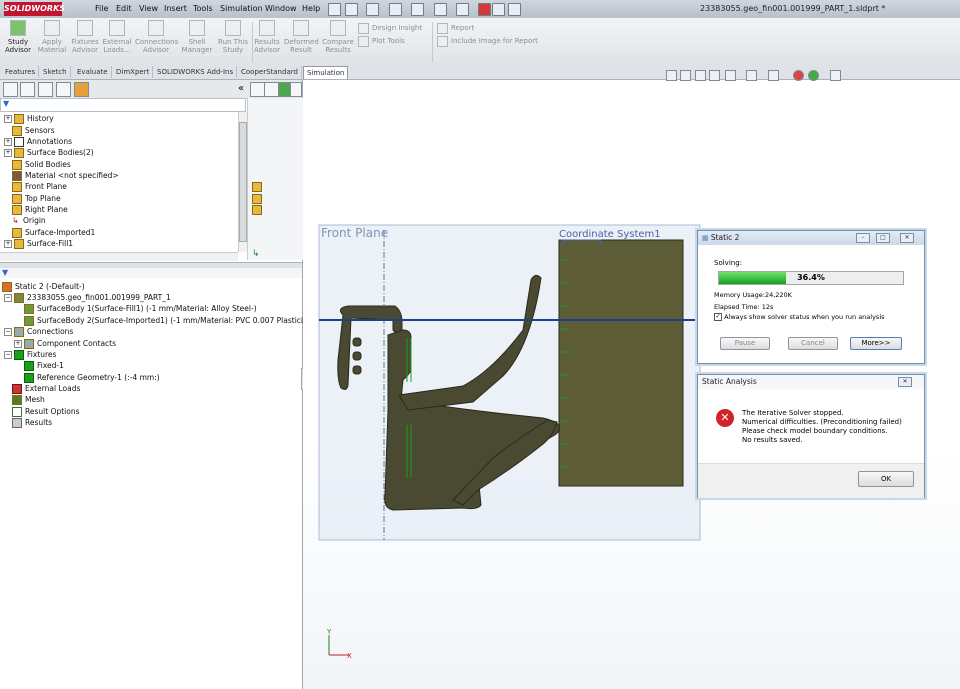 This screenshot has height=689, width=960. What do you see at coordinates (301, 42) in the screenshot?
I see `deformed-result-button: Deformed Result` at bounding box center [301, 42].